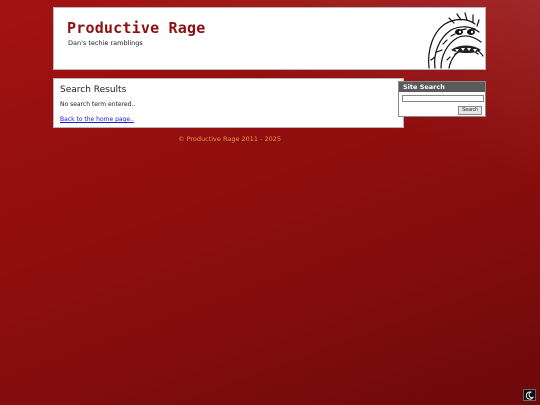 The height and width of the screenshot is (405, 540). I want to click on site-title: Productive Rage, so click(136, 28).